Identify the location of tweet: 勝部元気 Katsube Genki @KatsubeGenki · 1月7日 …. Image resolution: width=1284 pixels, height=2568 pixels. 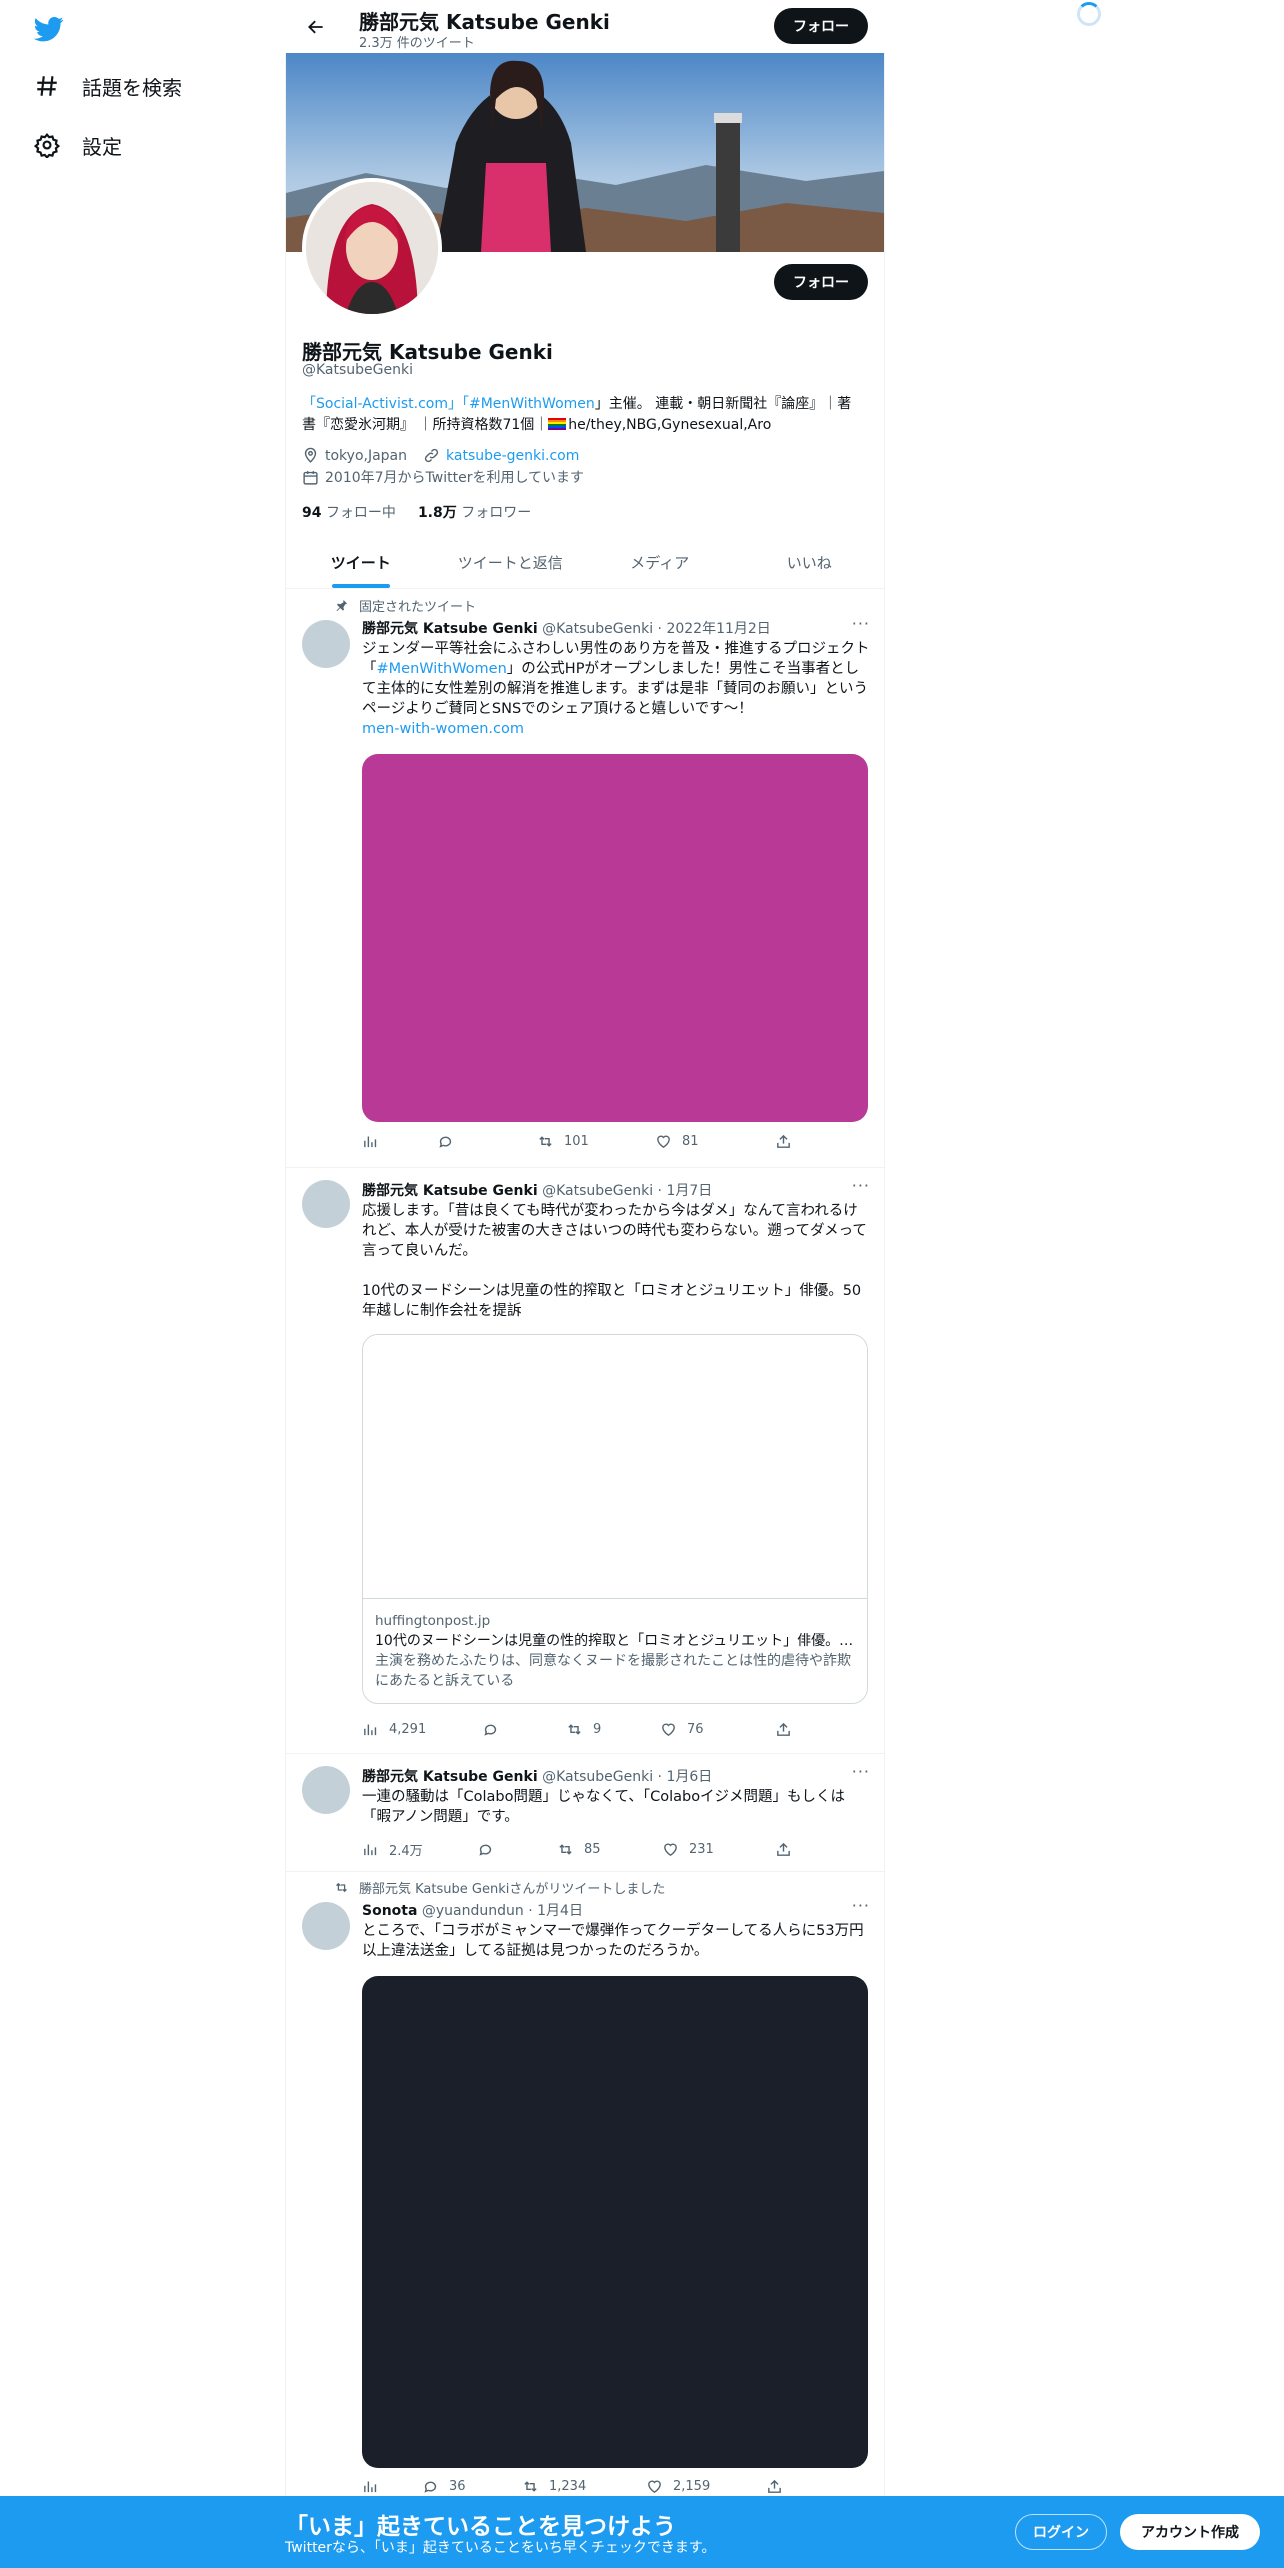
(585, 1461).